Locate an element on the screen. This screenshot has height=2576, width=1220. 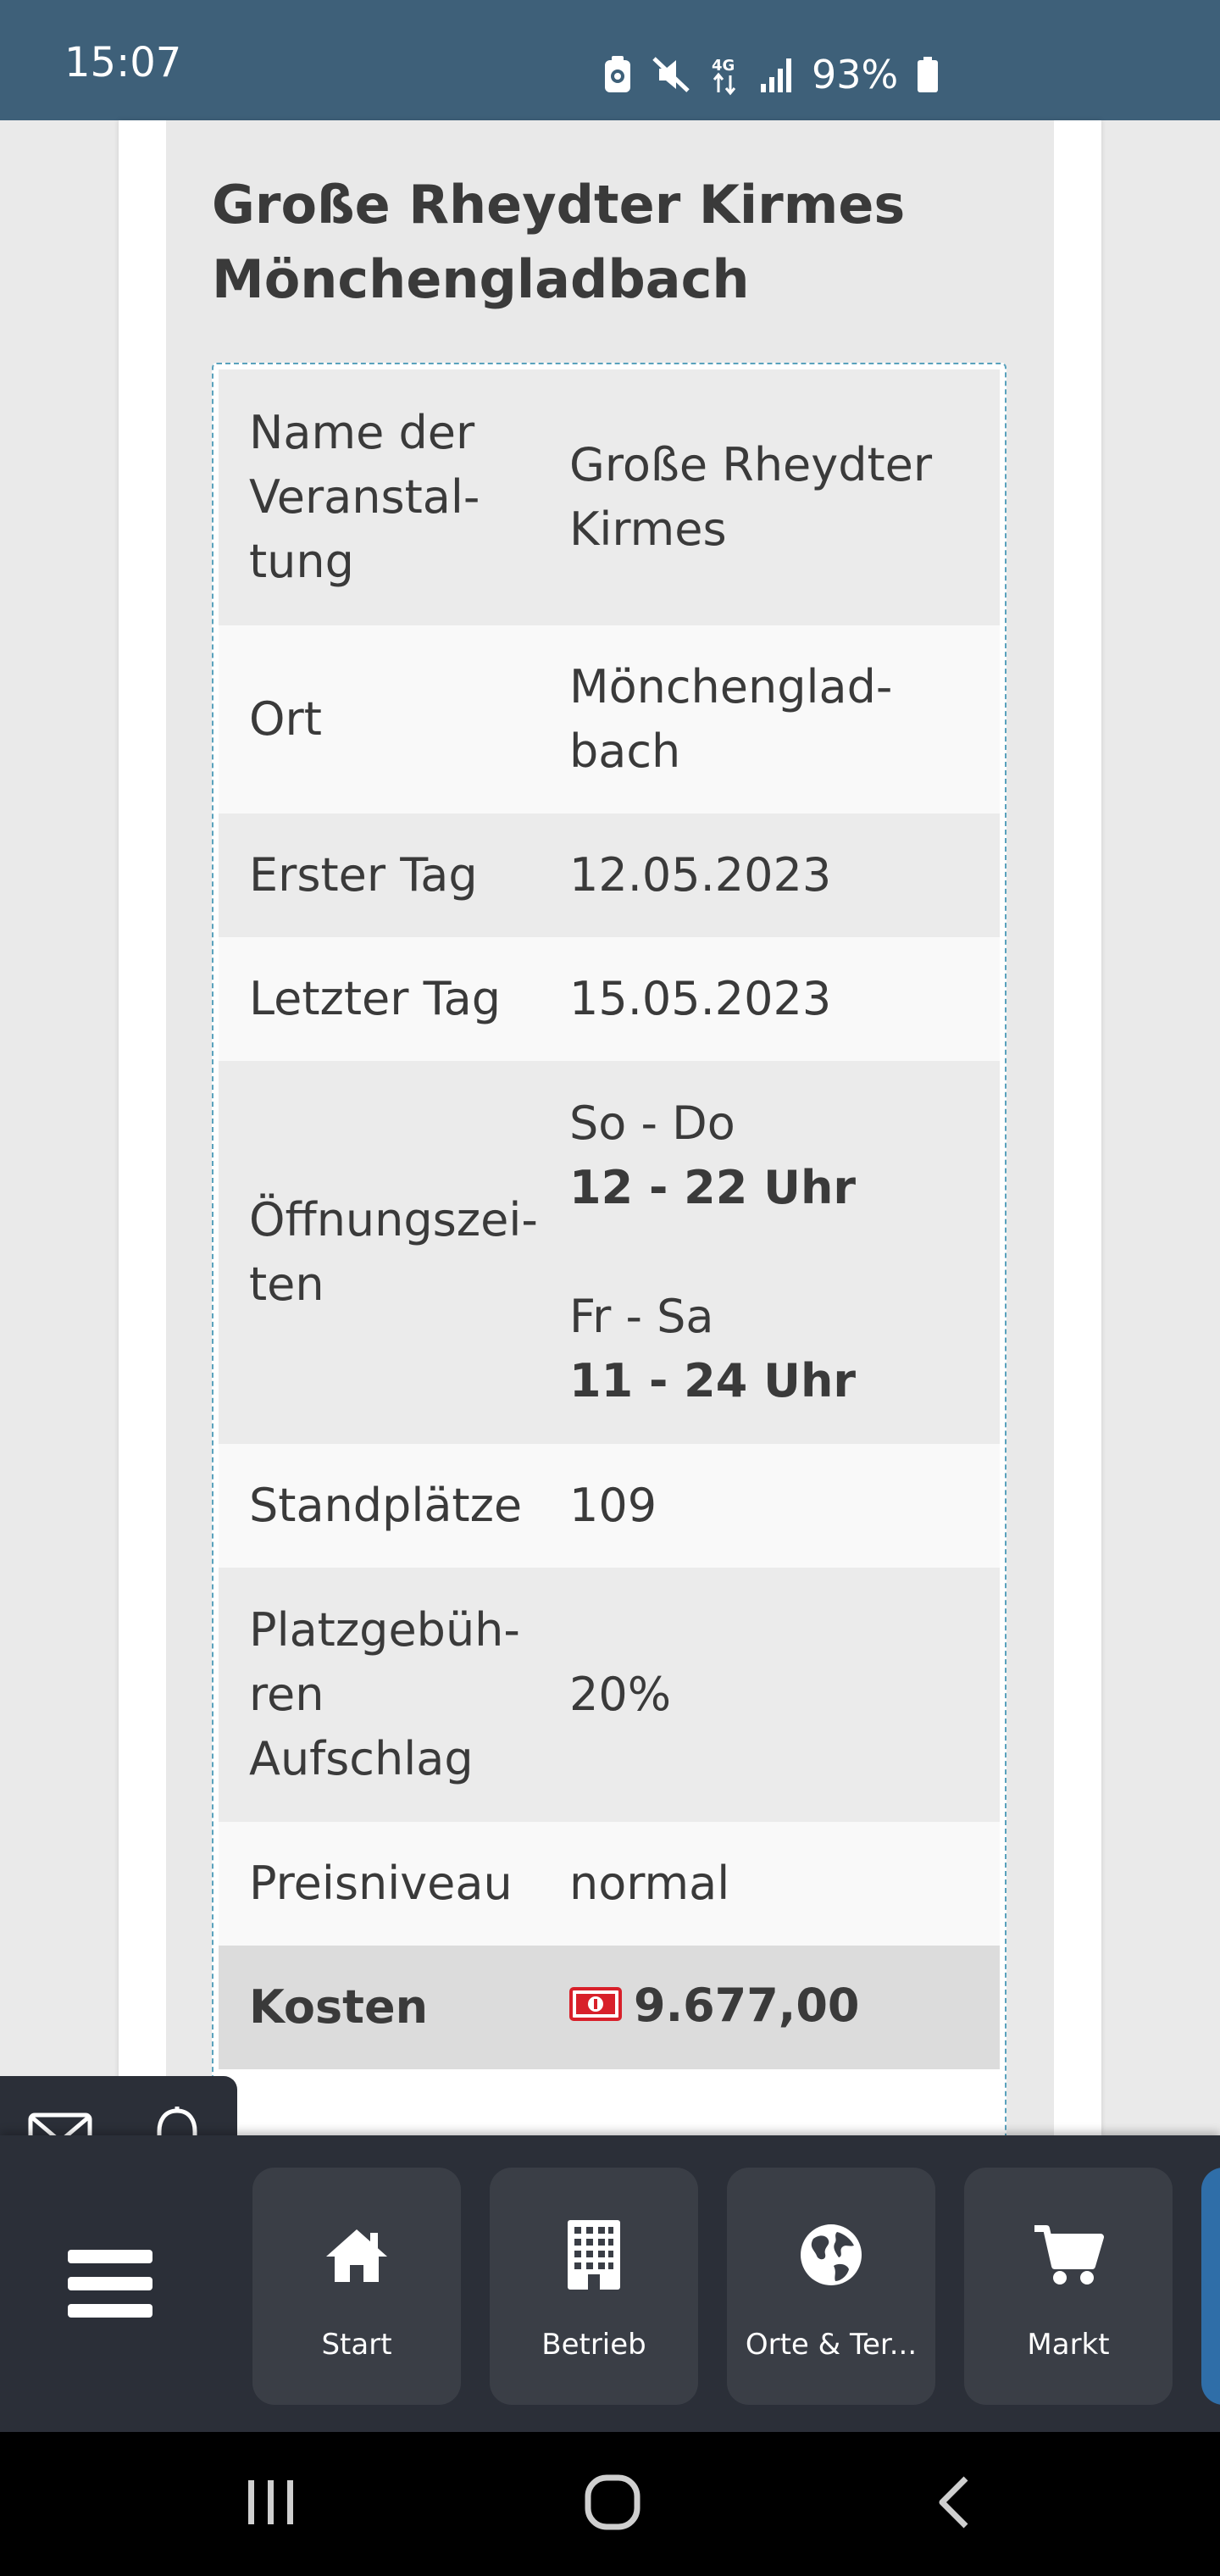
status-time: 15:07 is located at coordinates (123, 62).